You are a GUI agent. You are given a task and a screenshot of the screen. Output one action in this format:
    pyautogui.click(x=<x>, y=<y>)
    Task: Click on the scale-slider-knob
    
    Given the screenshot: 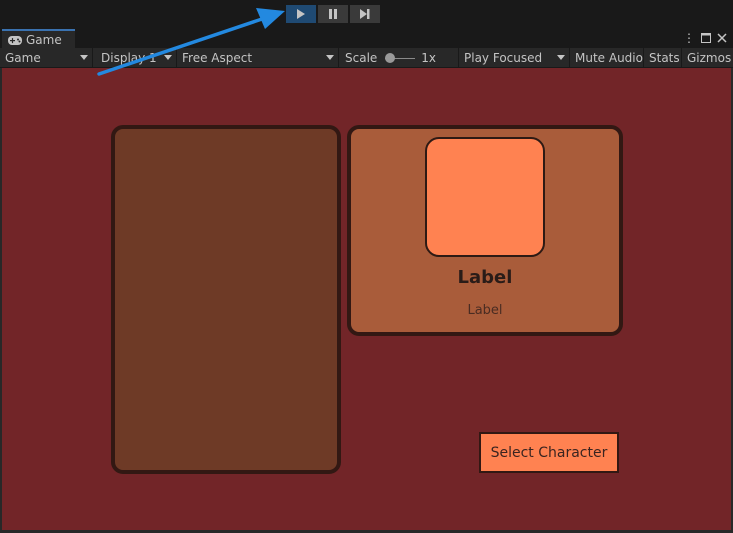 What is the action you would take?
    pyautogui.click(x=390, y=58)
    